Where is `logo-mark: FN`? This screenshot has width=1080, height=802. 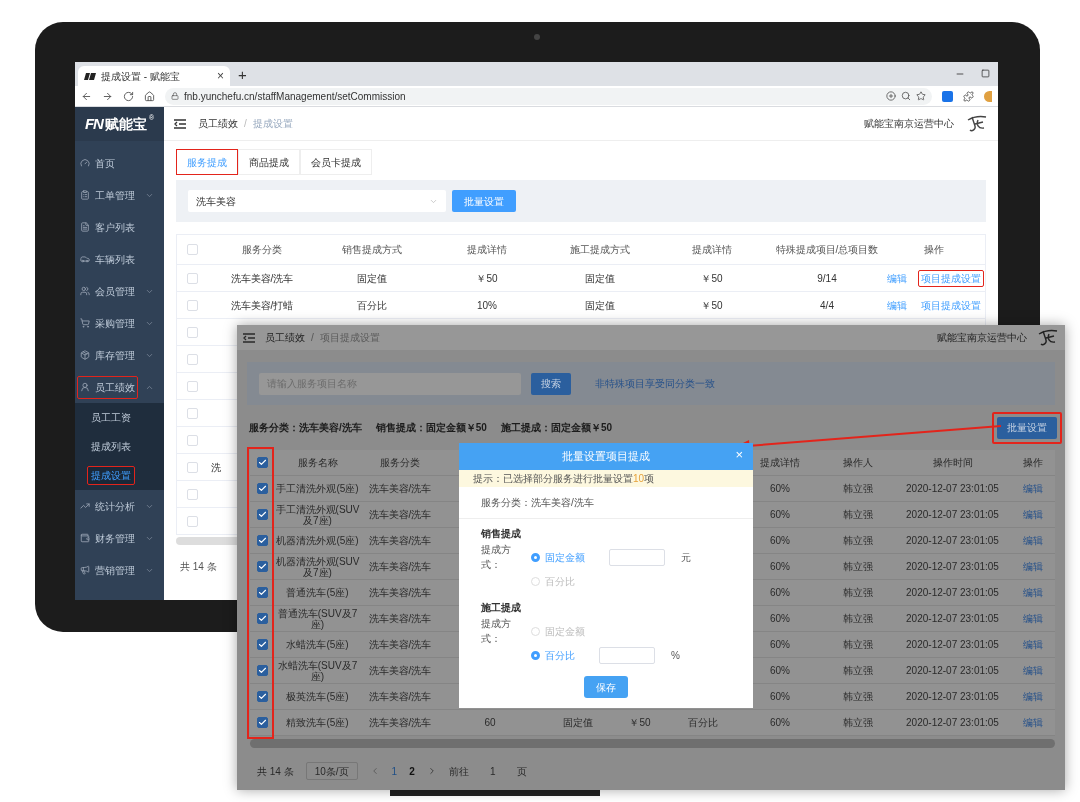
logo-mark: FN is located at coordinates (93, 123).